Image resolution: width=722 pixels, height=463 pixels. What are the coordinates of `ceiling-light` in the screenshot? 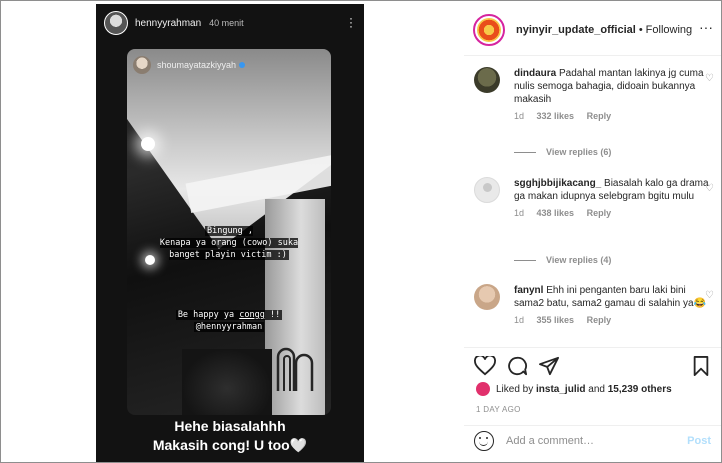 It's located at (148, 144).